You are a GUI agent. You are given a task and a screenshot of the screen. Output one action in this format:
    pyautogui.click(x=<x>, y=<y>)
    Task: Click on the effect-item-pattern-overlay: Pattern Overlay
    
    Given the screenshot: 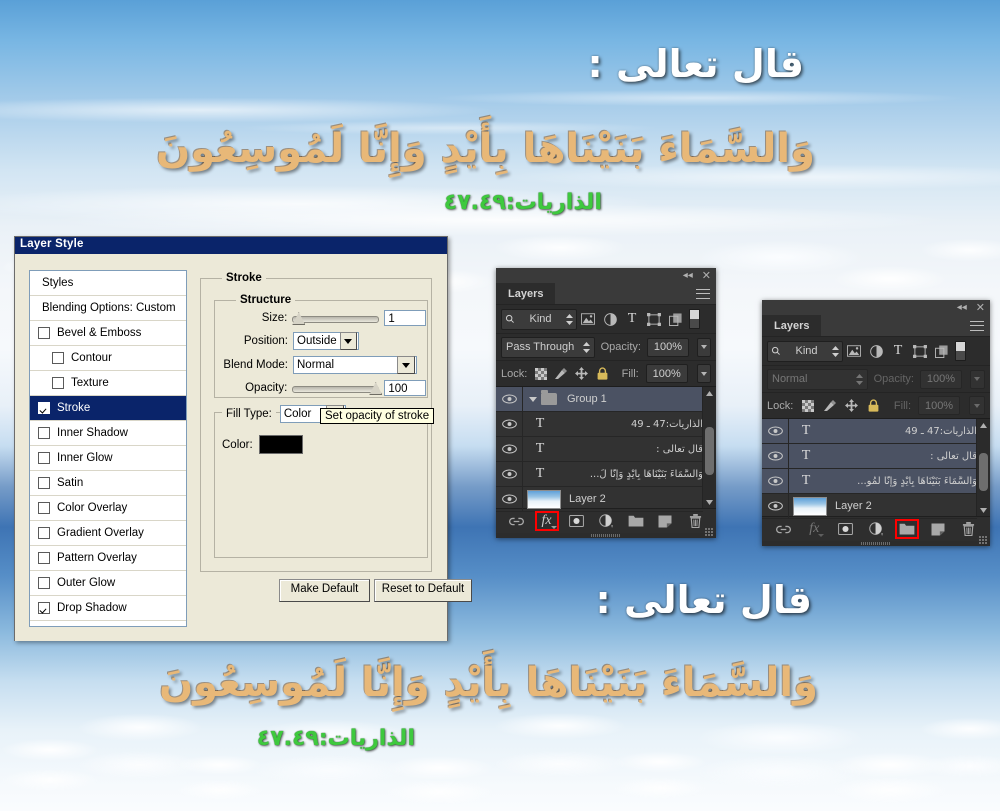 What is the action you would take?
    pyautogui.click(x=108, y=558)
    